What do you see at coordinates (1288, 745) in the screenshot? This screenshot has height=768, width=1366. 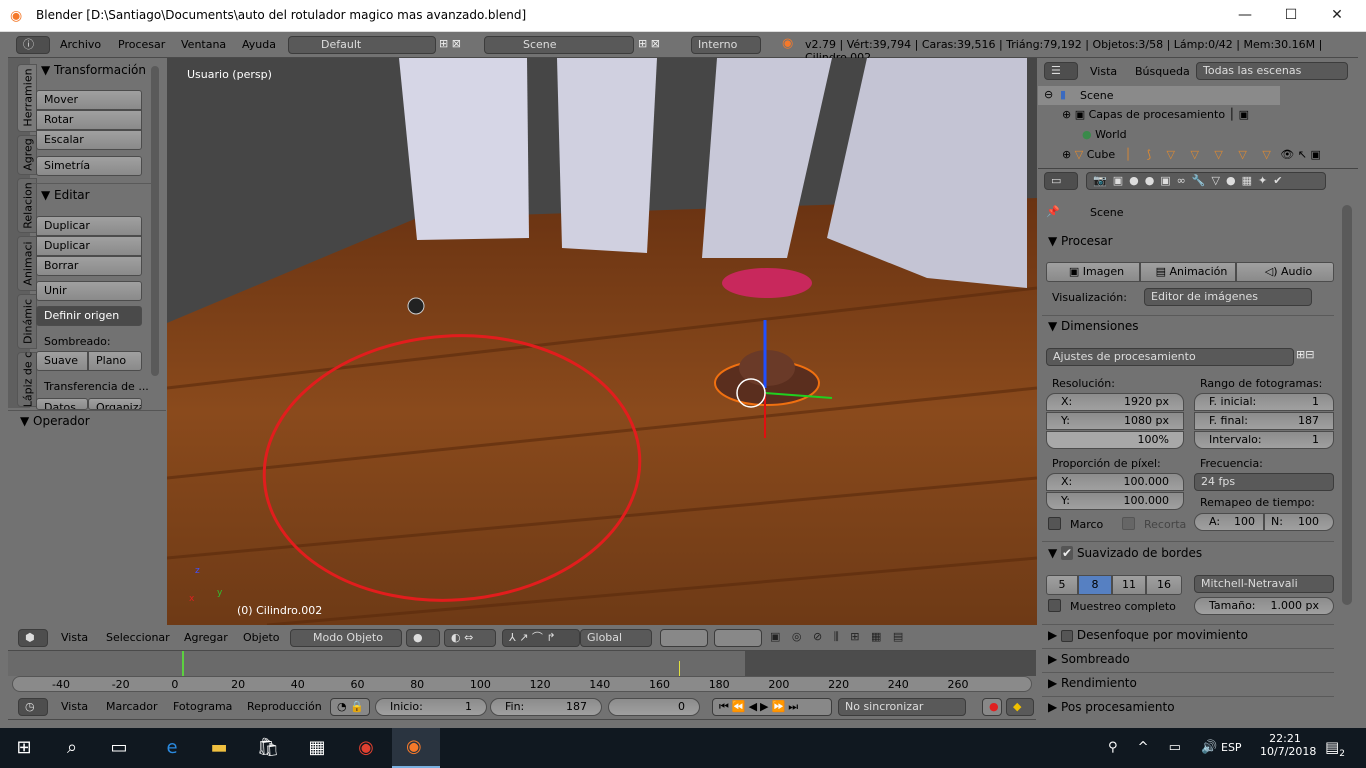 I see `clock: 22:21 10/7/2018` at bounding box center [1288, 745].